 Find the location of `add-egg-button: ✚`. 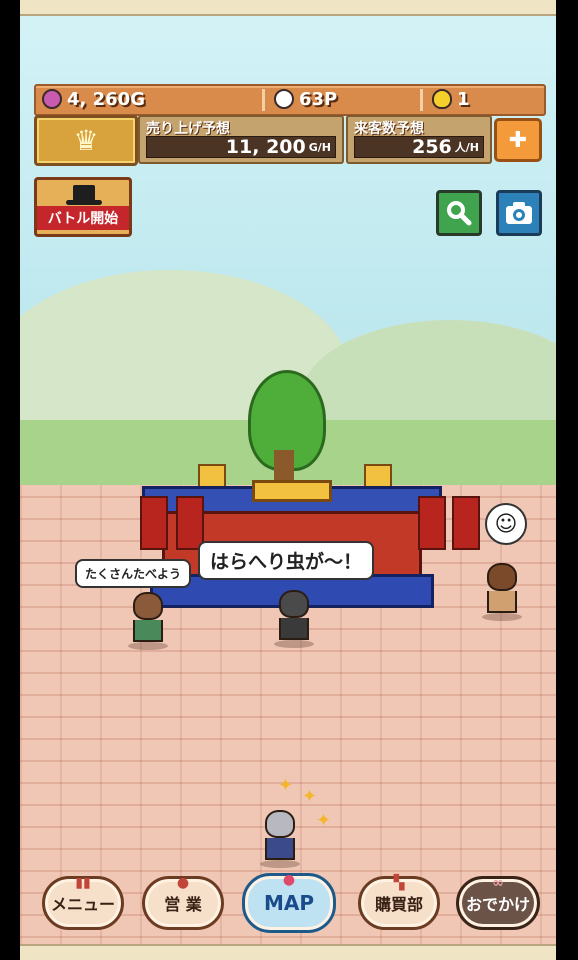

add-egg-button: ✚ is located at coordinates (518, 140).